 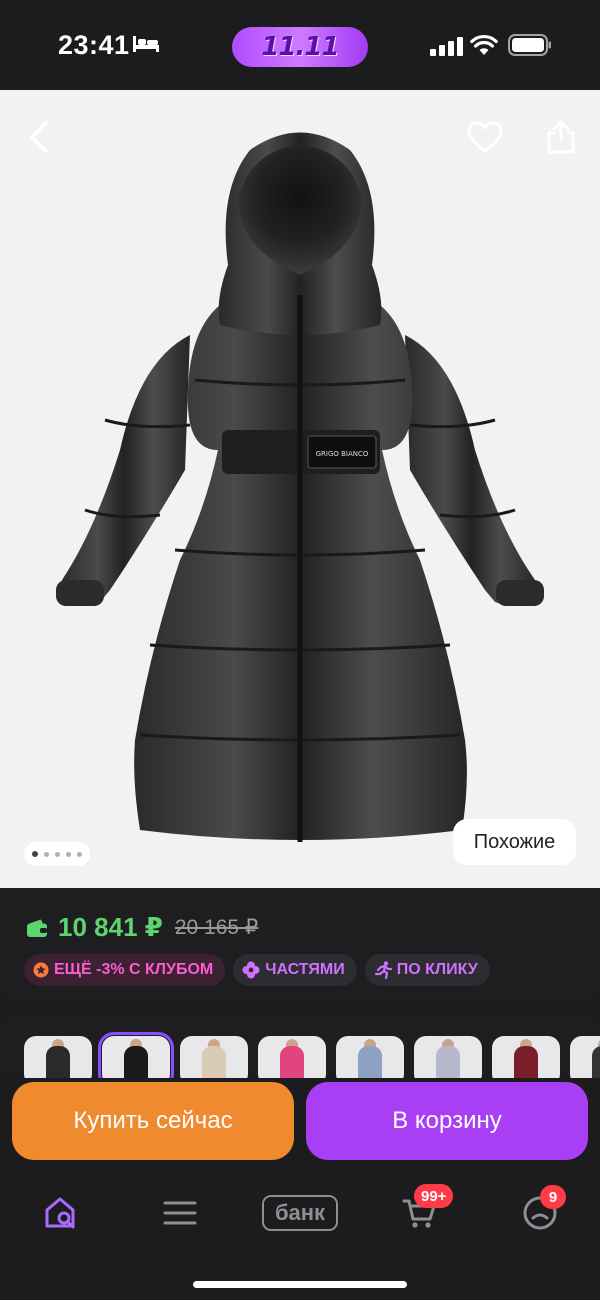 I want to click on promo-label: 11.11, so click(x=300, y=47).